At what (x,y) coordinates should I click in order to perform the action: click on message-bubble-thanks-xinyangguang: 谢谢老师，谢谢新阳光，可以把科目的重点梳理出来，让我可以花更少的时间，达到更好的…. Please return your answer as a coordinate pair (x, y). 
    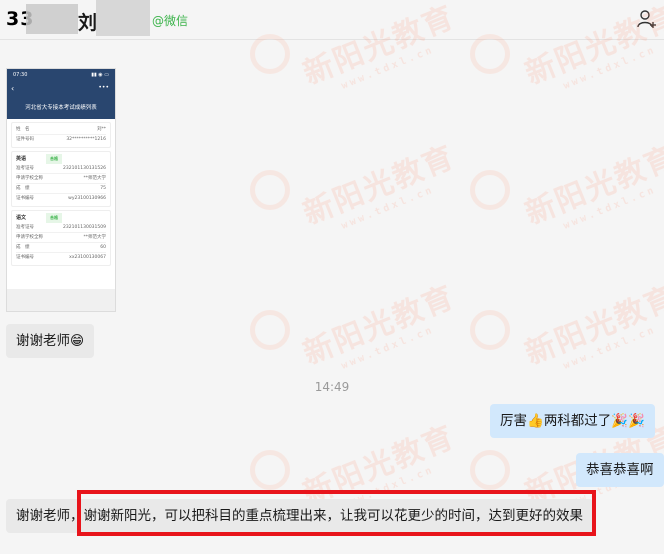
    Looking at the image, I should click on (299, 516).